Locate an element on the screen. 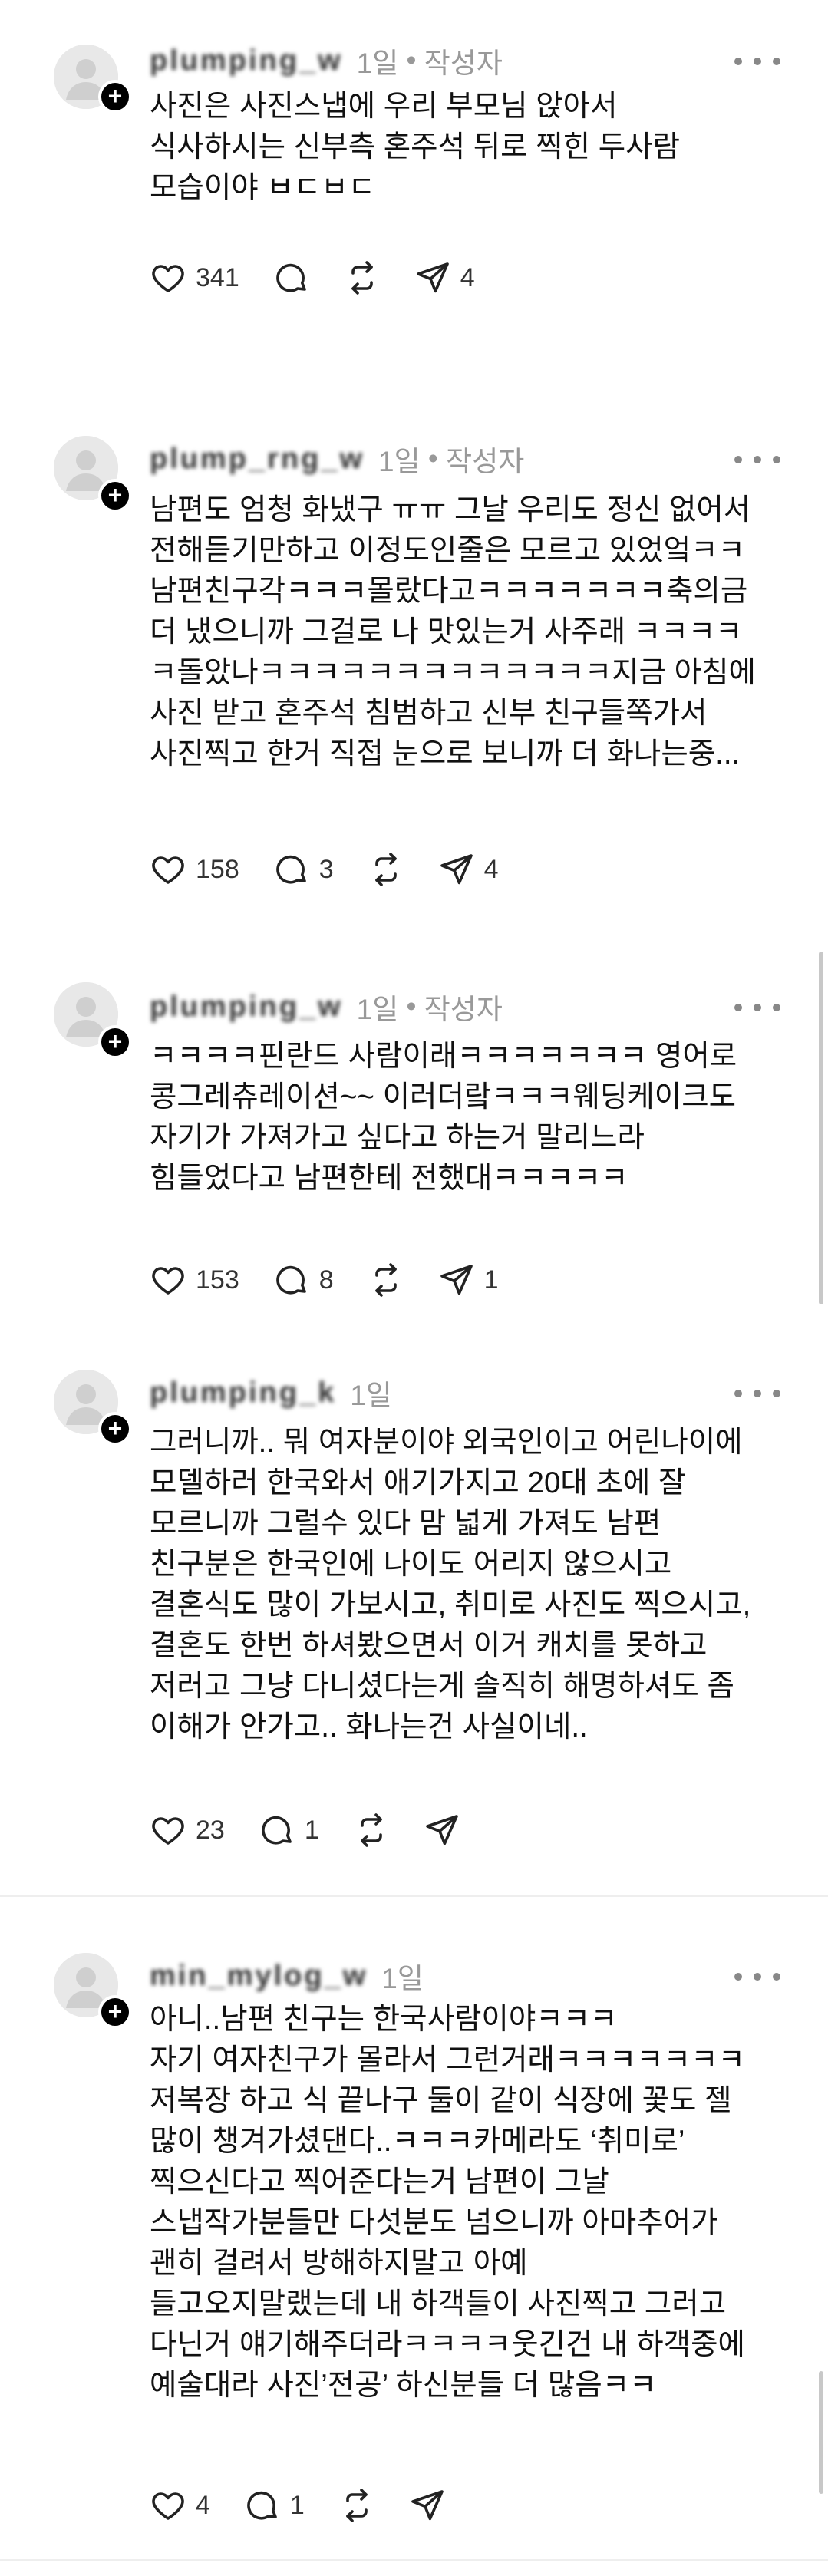 The image size is (828, 2576). share-count: 1 is located at coordinates (491, 1280).